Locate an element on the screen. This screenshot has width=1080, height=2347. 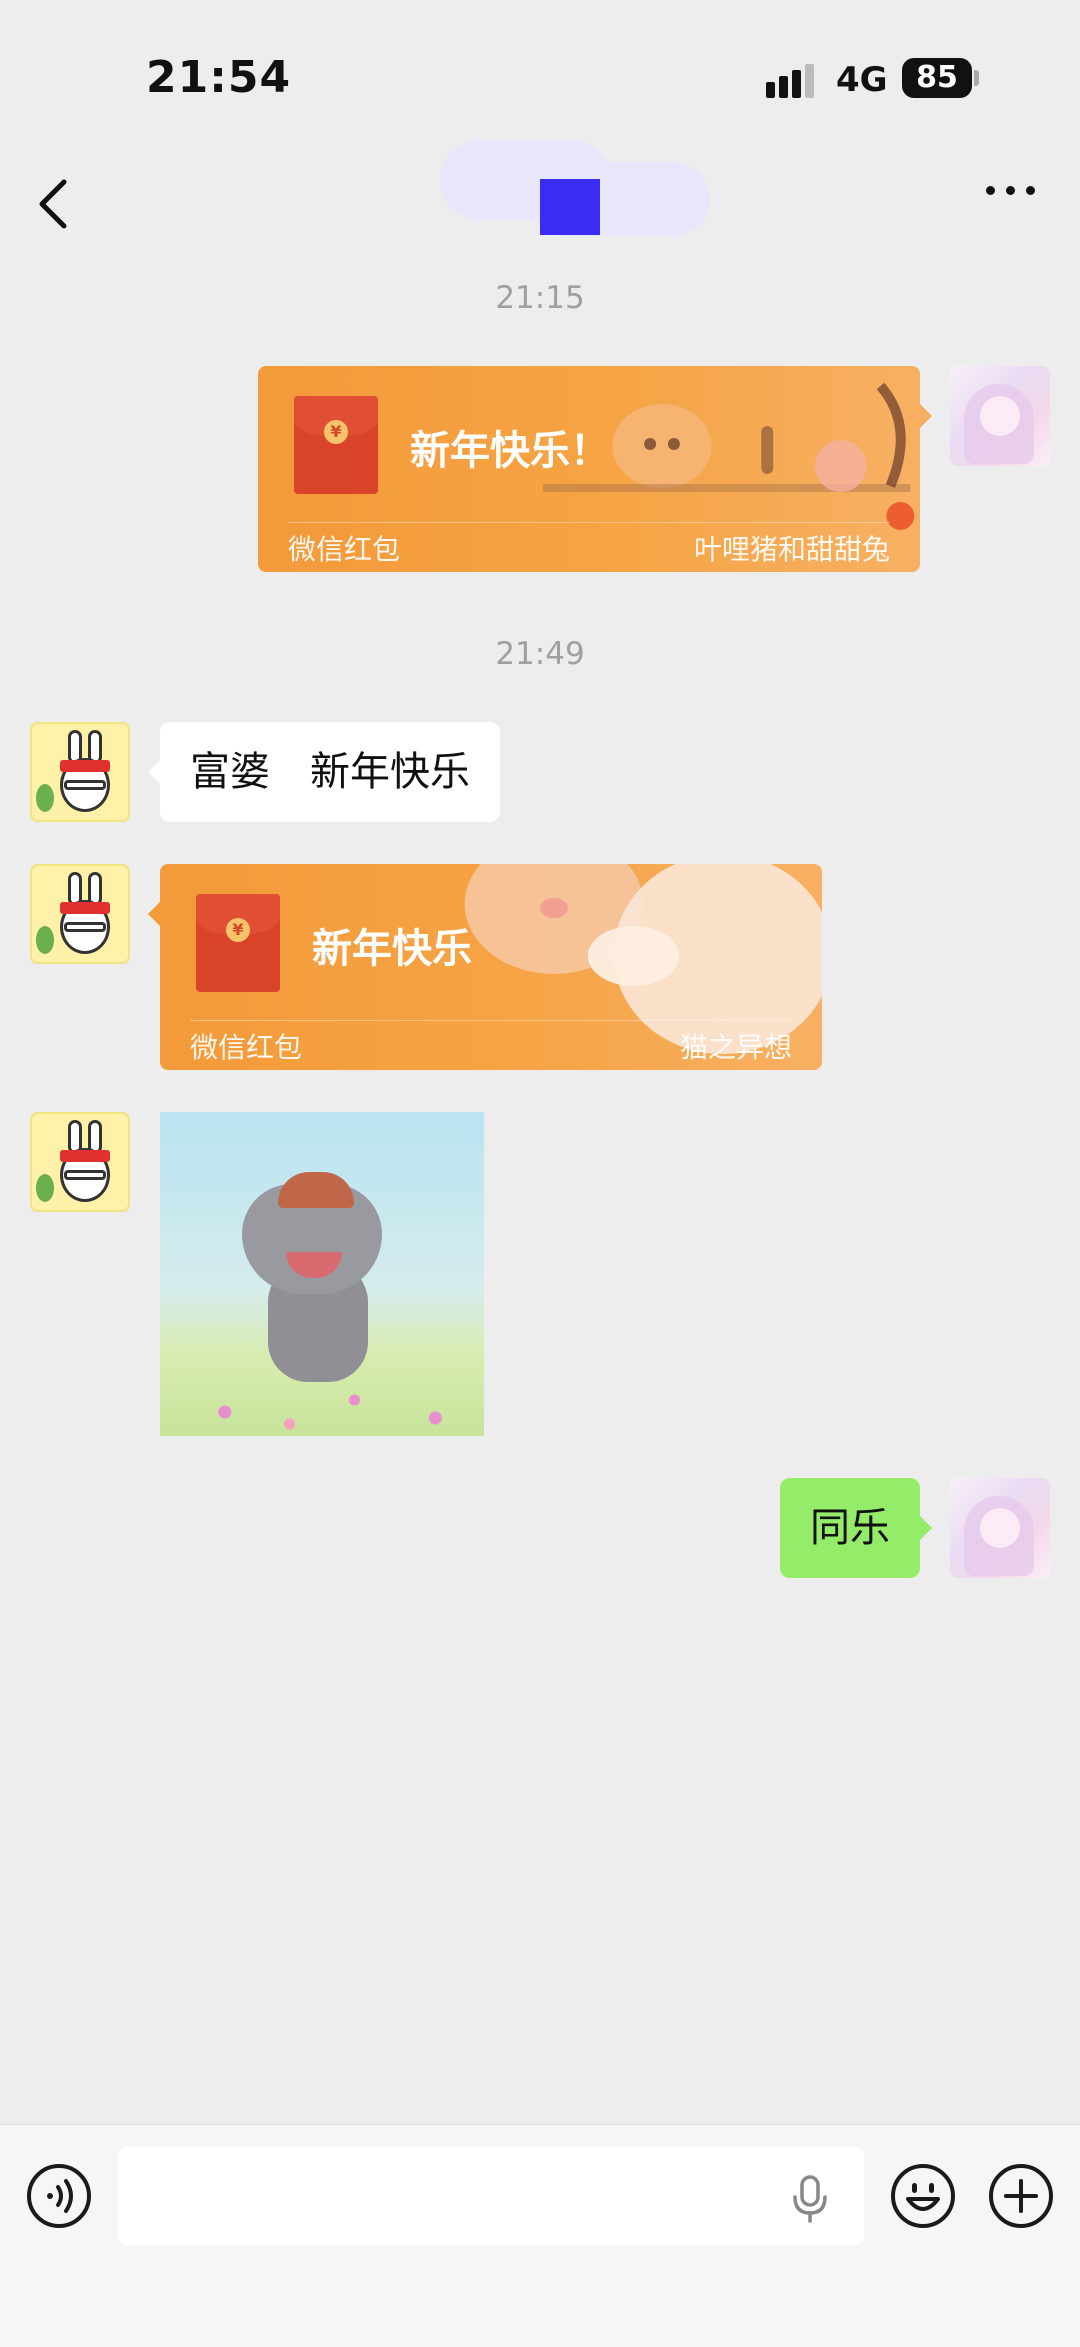
status-bar: 21:54 4G 85 is located at coordinates (540, 75).